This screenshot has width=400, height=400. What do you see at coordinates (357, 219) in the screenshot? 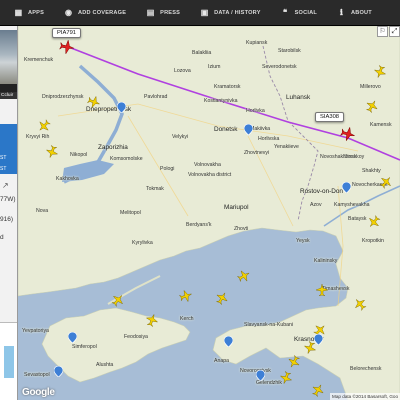
I see `city-bataysk: Bataysk` at bounding box center [357, 219].